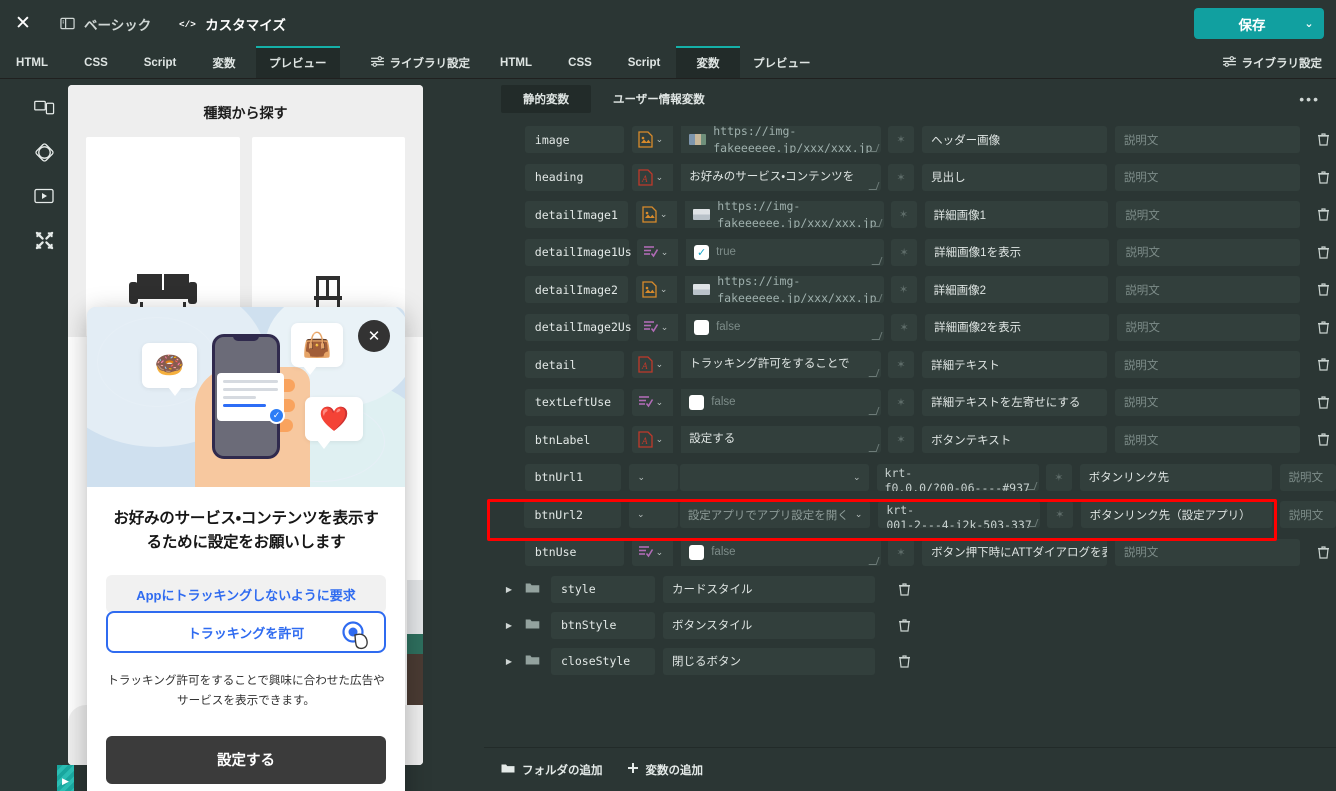  I want to click on variable-name-input: btnLabel, so click(574, 440).